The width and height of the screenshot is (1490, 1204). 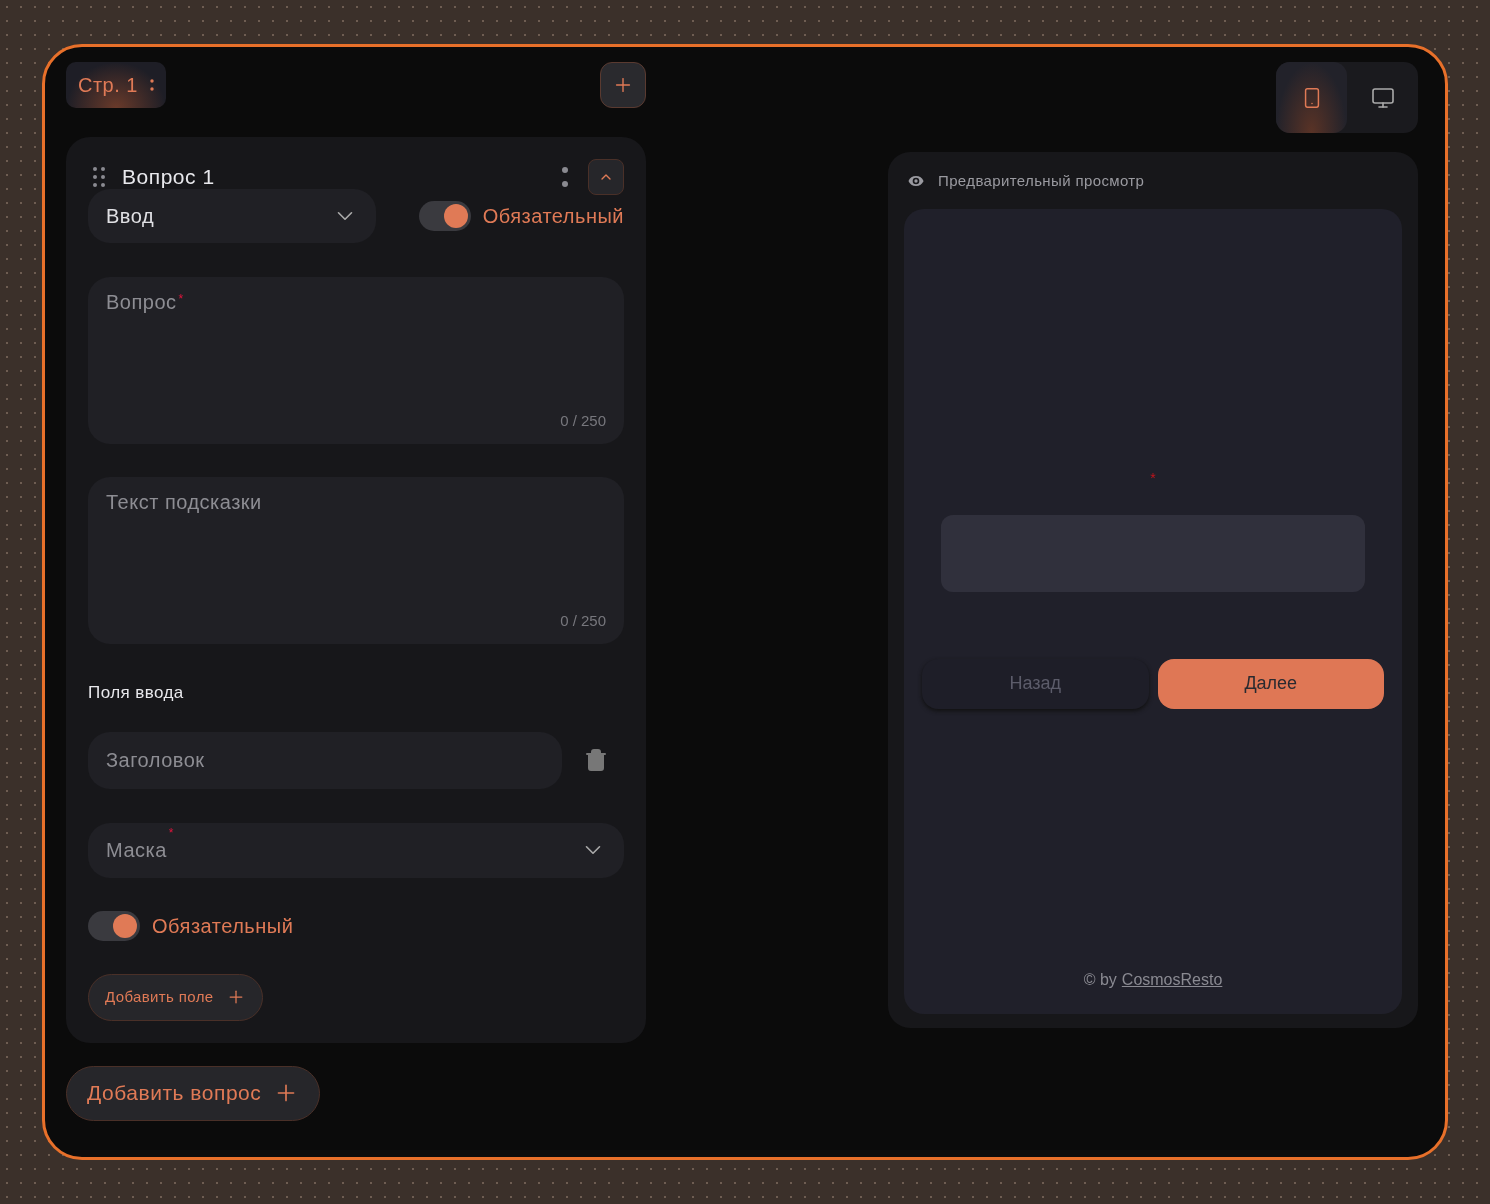 I want to click on drag-handle-icon, so click(x=99, y=177).